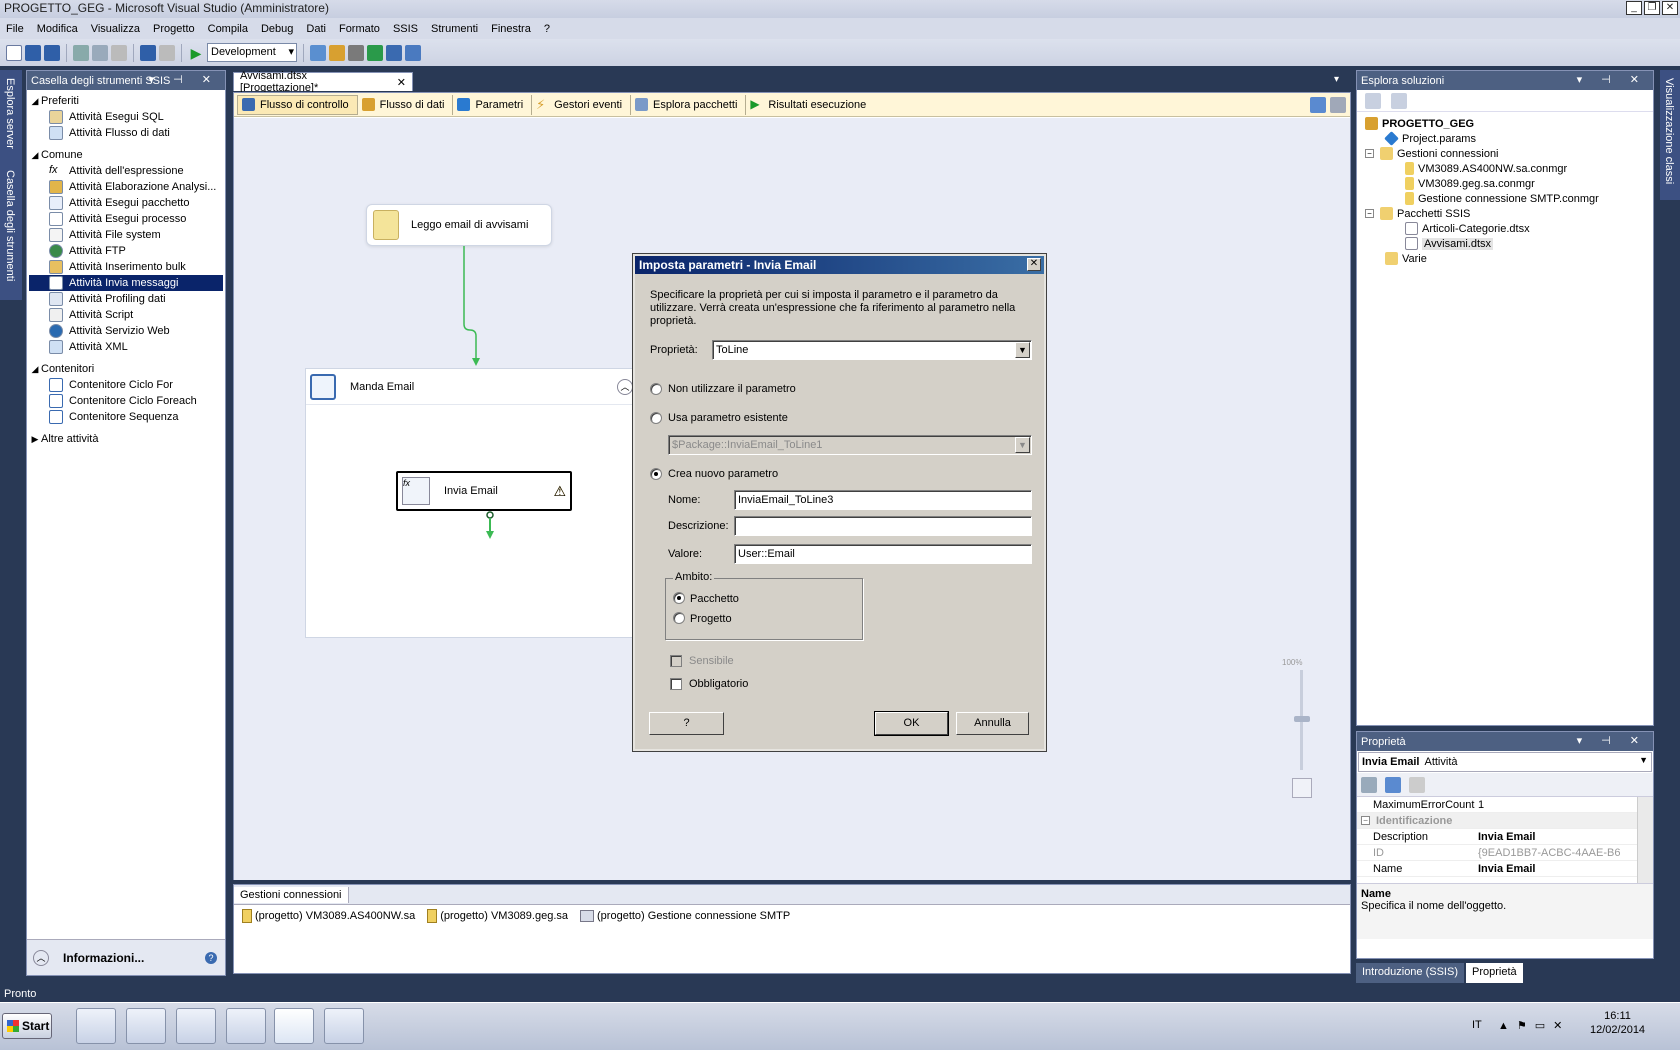 Image resolution: width=1680 pixels, height=1050 pixels. Describe the element at coordinates (57, 29) in the screenshot. I see `menu-edit: Modifica` at that location.